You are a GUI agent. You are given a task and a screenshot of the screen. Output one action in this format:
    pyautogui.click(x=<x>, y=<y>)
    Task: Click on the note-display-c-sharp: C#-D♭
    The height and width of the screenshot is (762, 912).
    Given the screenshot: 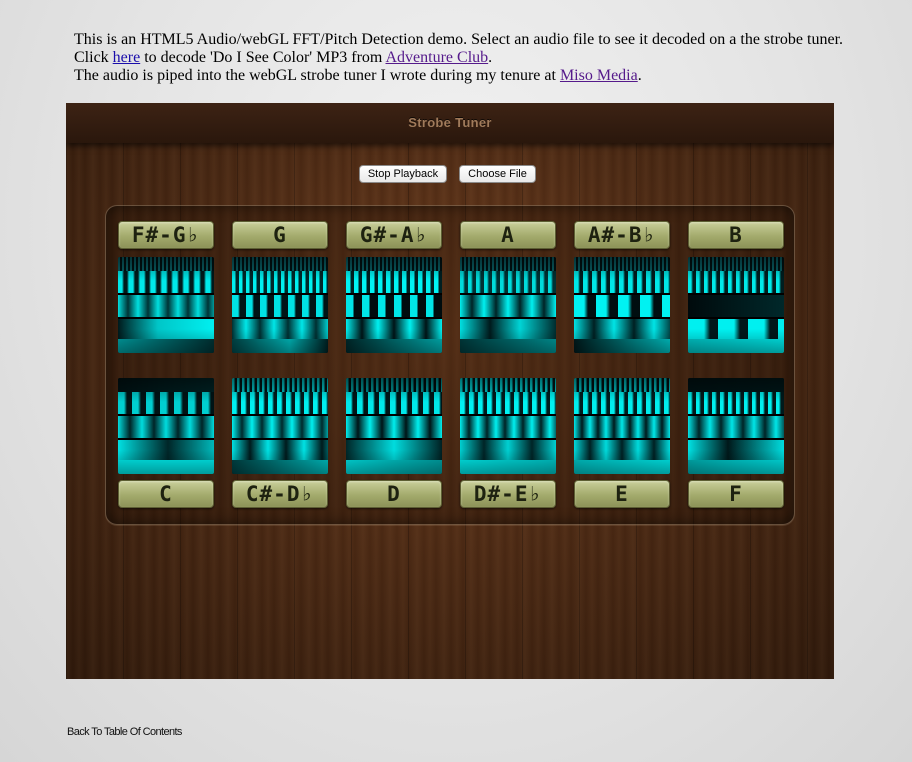 What is the action you would take?
    pyautogui.click(x=280, y=494)
    